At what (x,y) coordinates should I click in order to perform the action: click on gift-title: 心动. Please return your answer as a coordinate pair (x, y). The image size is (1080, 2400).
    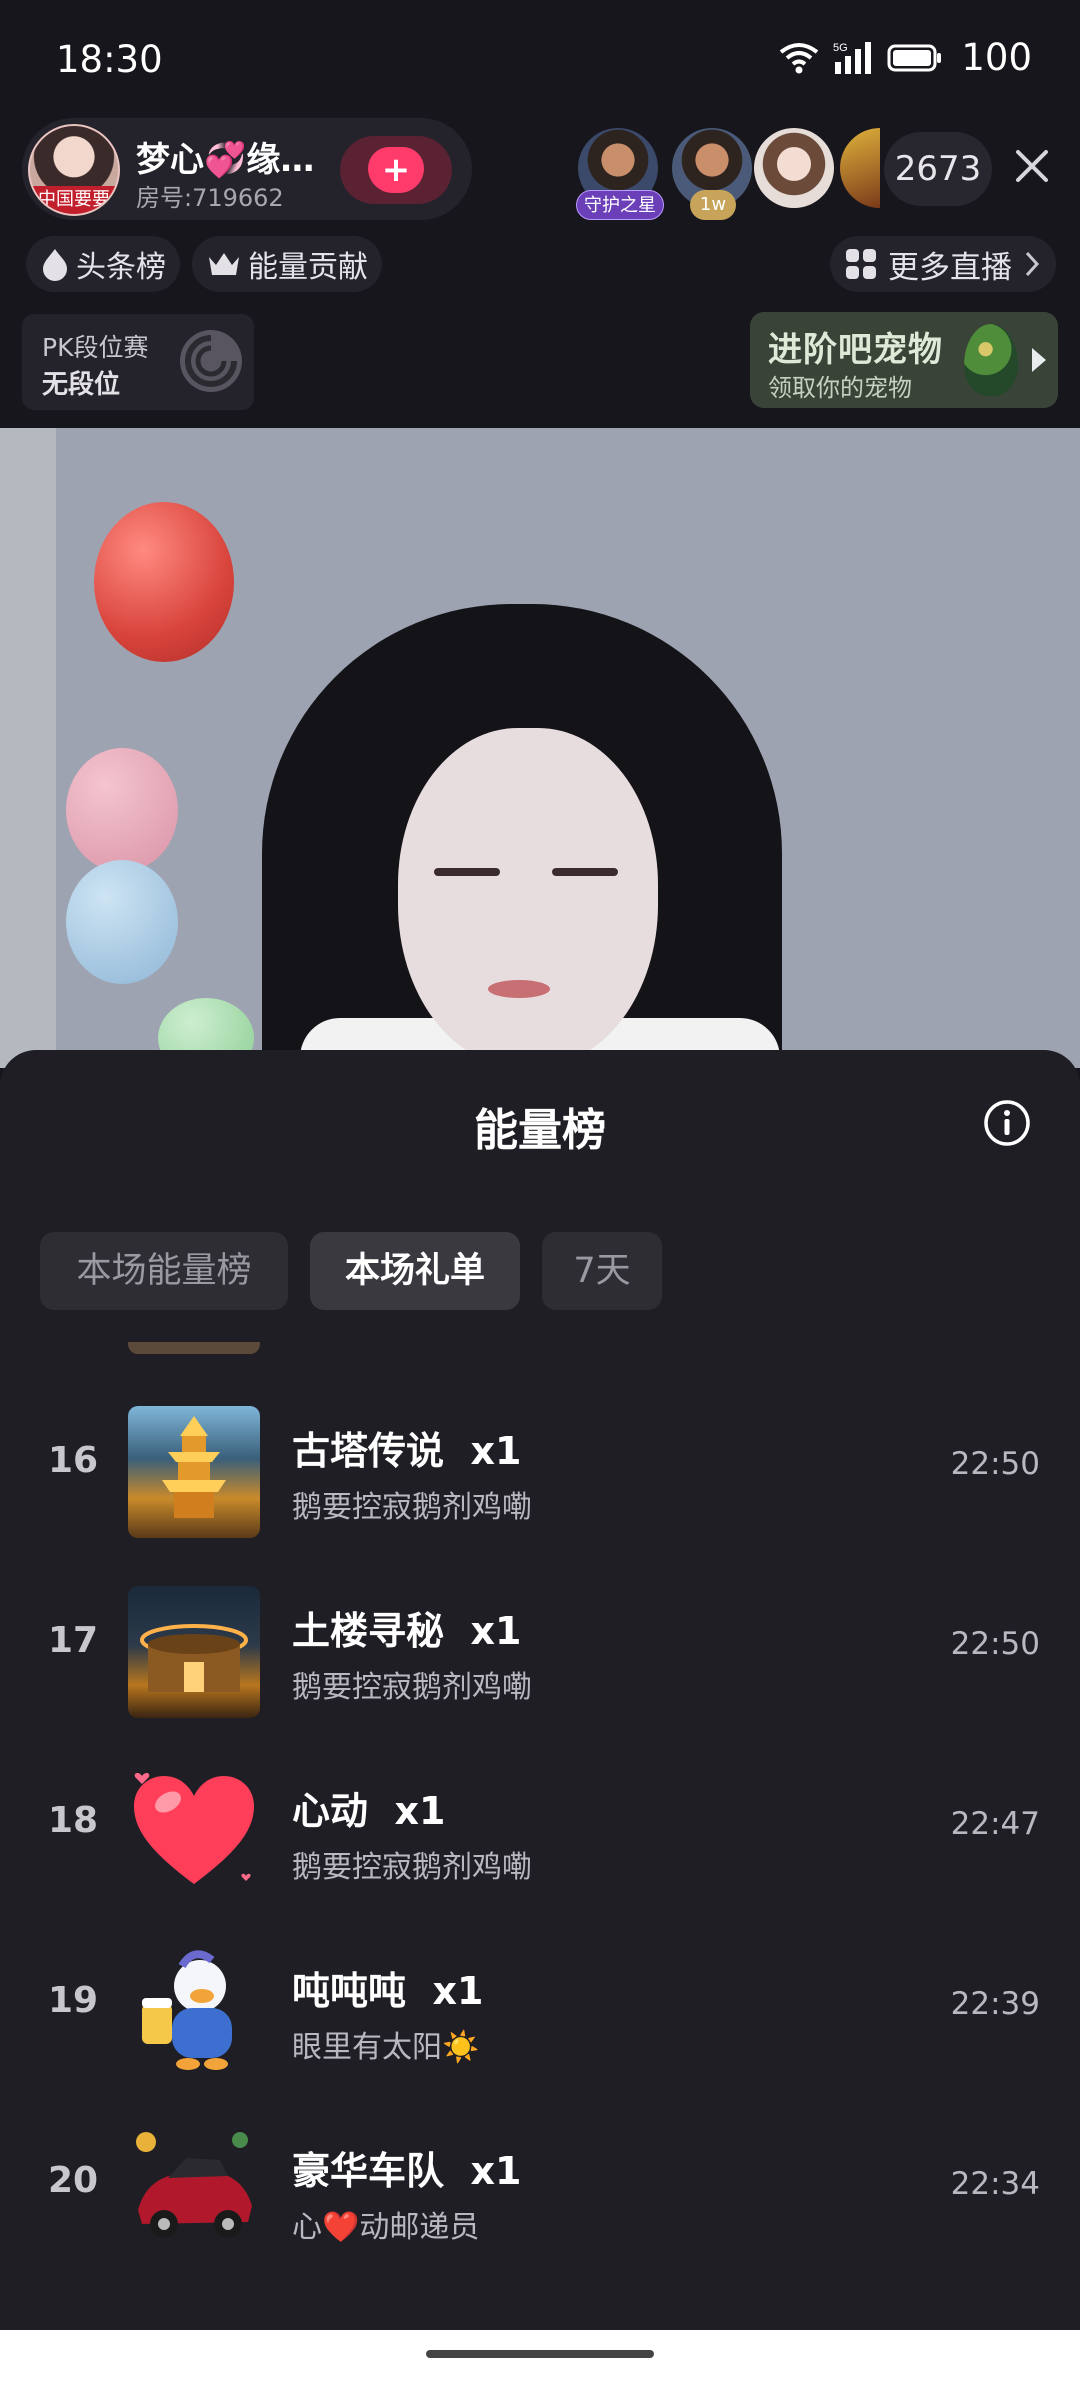
    Looking at the image, I should click on (330, 1811).